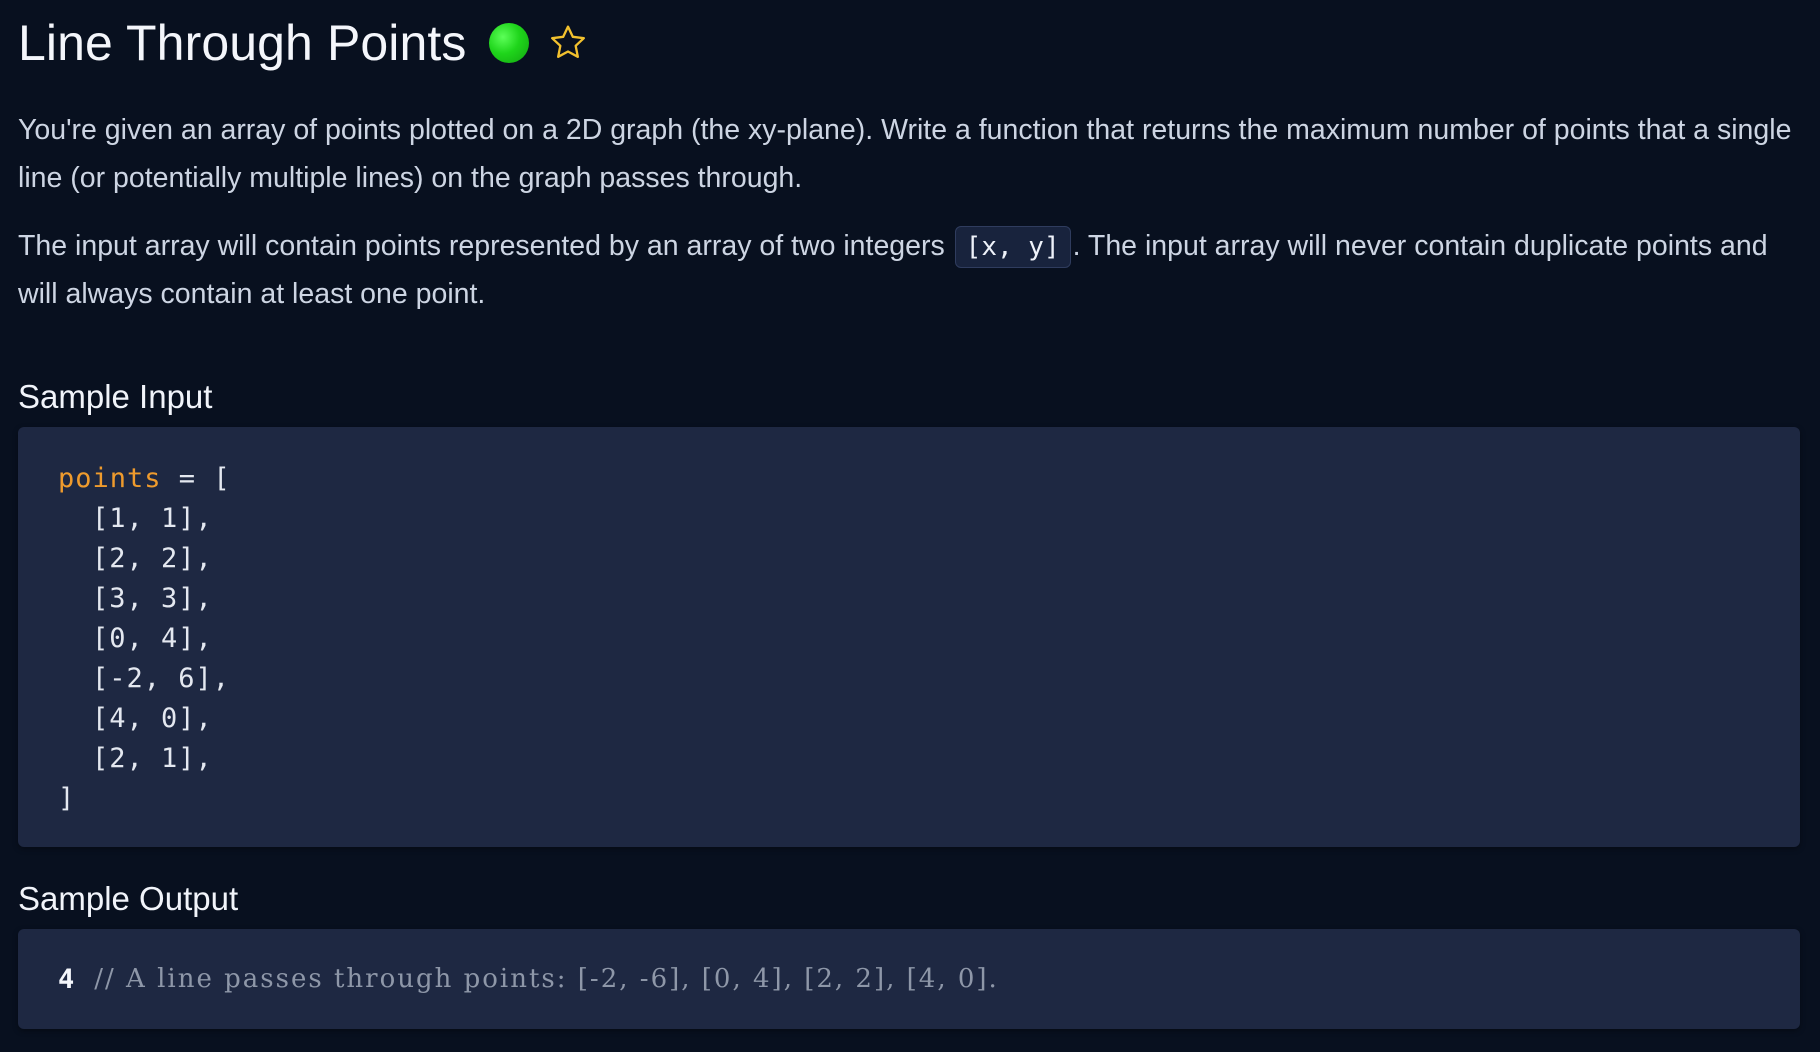 The height and width of the screenshot is (1052, 1820). What do you see at coordinates (161, 678) in the screenshot?
I see `code-line-point: [-2, 6],` at bounding box center [161, 678].